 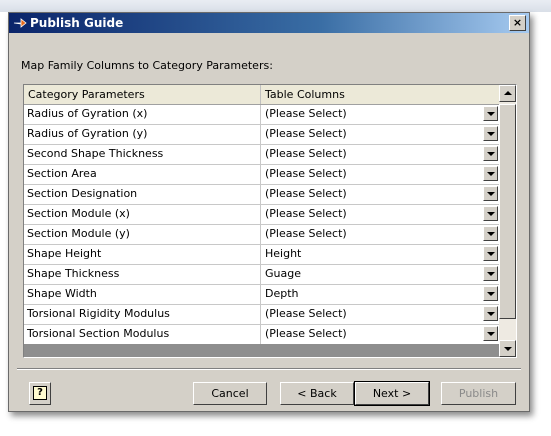 What do you see at coordinates (142, 214) in the screenshot?
I see `category-parameter-cell: Section Module (x)` at bounding box center [142, 214].